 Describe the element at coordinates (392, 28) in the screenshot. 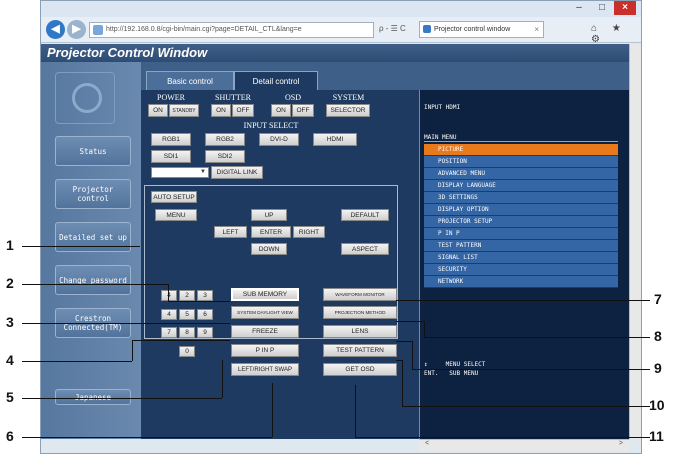

I see `address-tools: ρ - ☰ C` at that location.